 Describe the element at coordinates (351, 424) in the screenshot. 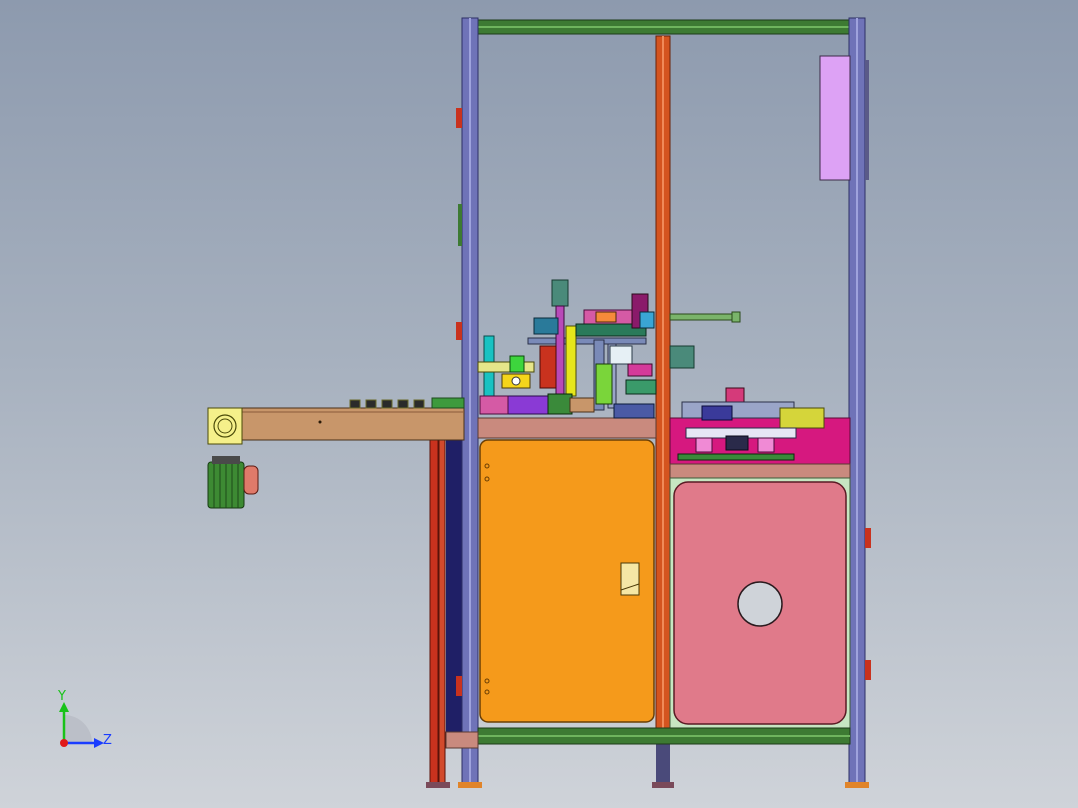

I see `conveyor-belt` at that location.